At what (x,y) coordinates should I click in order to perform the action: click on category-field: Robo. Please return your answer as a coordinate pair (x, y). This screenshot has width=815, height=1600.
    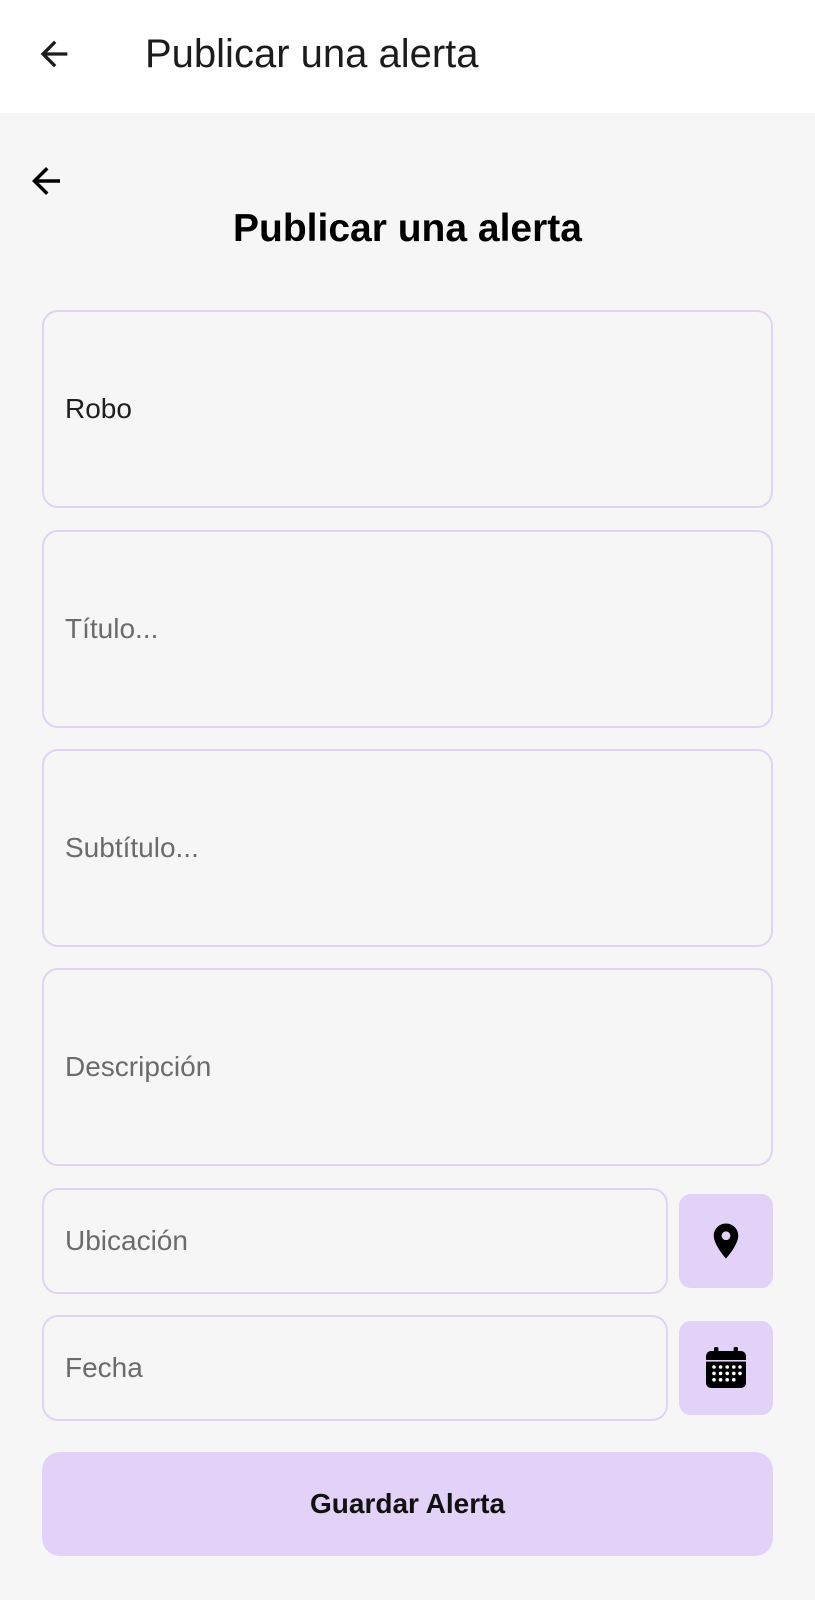
    Looking at the image, I should click on (407, 409).